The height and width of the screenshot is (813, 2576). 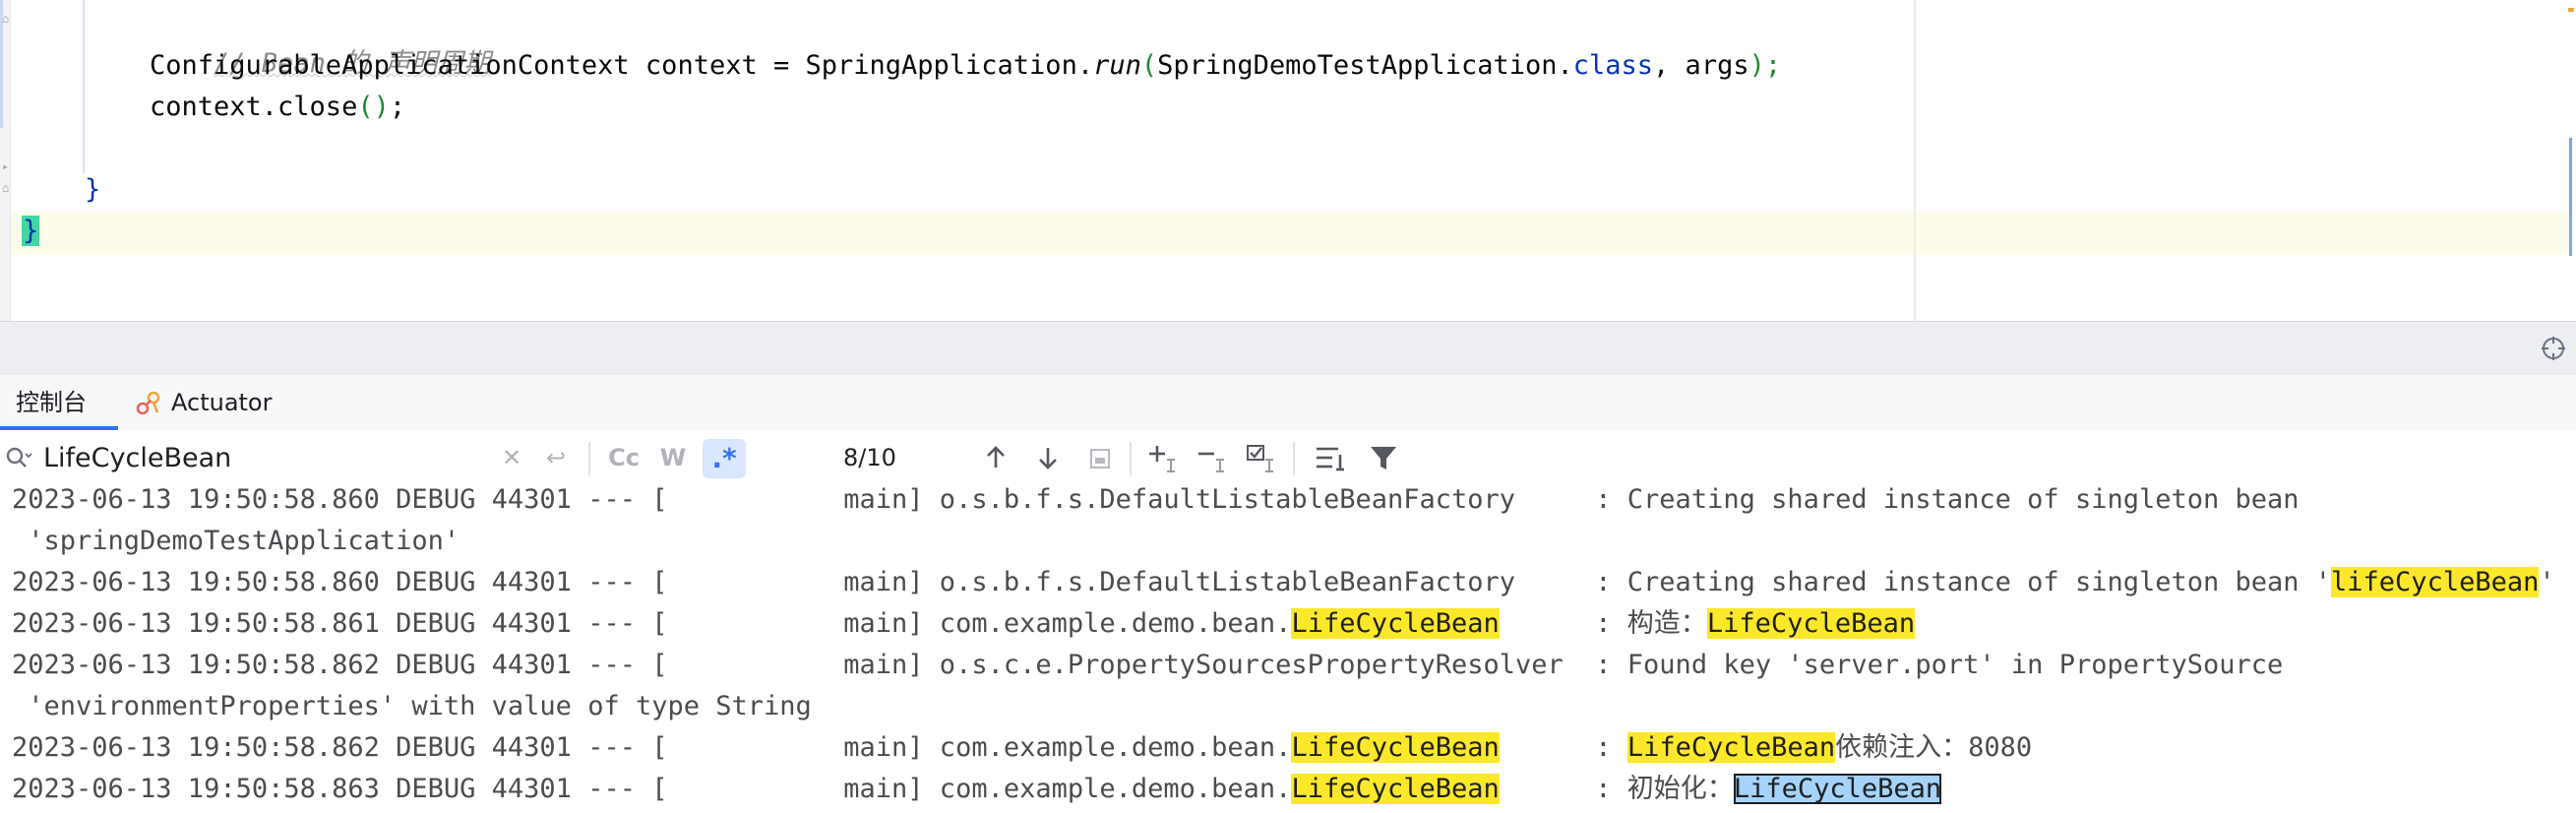 What do you see at coordinates (724, 458) in the screenshot?
I see `regex-button: .*` at bounding box center [724, 458].